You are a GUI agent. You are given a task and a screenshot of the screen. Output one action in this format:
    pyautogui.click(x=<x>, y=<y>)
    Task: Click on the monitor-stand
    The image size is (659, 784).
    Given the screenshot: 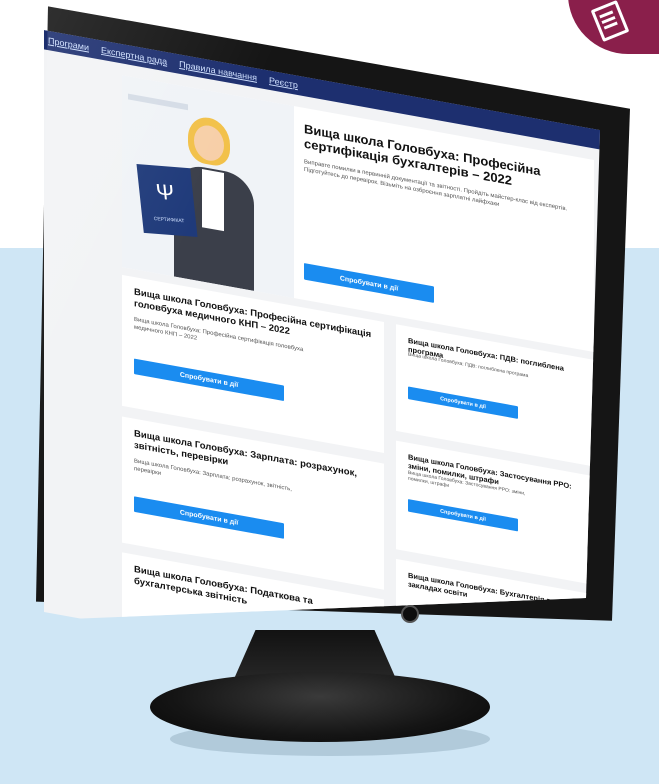 What is the action you would take?
    pyautogui.click(x=320, y=707)
    